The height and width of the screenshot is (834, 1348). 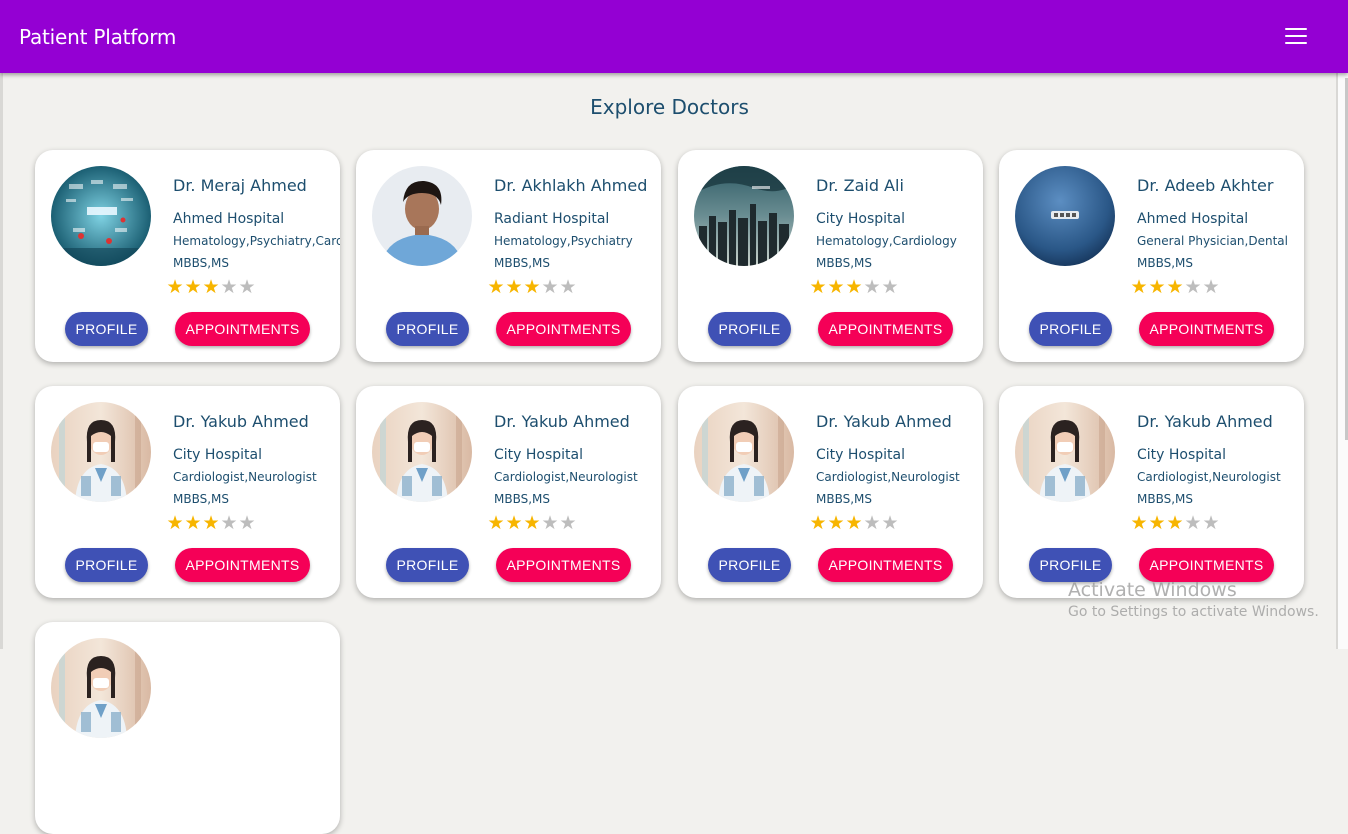 I want to click on hamburger-icon, so click(x=1297, y=36).